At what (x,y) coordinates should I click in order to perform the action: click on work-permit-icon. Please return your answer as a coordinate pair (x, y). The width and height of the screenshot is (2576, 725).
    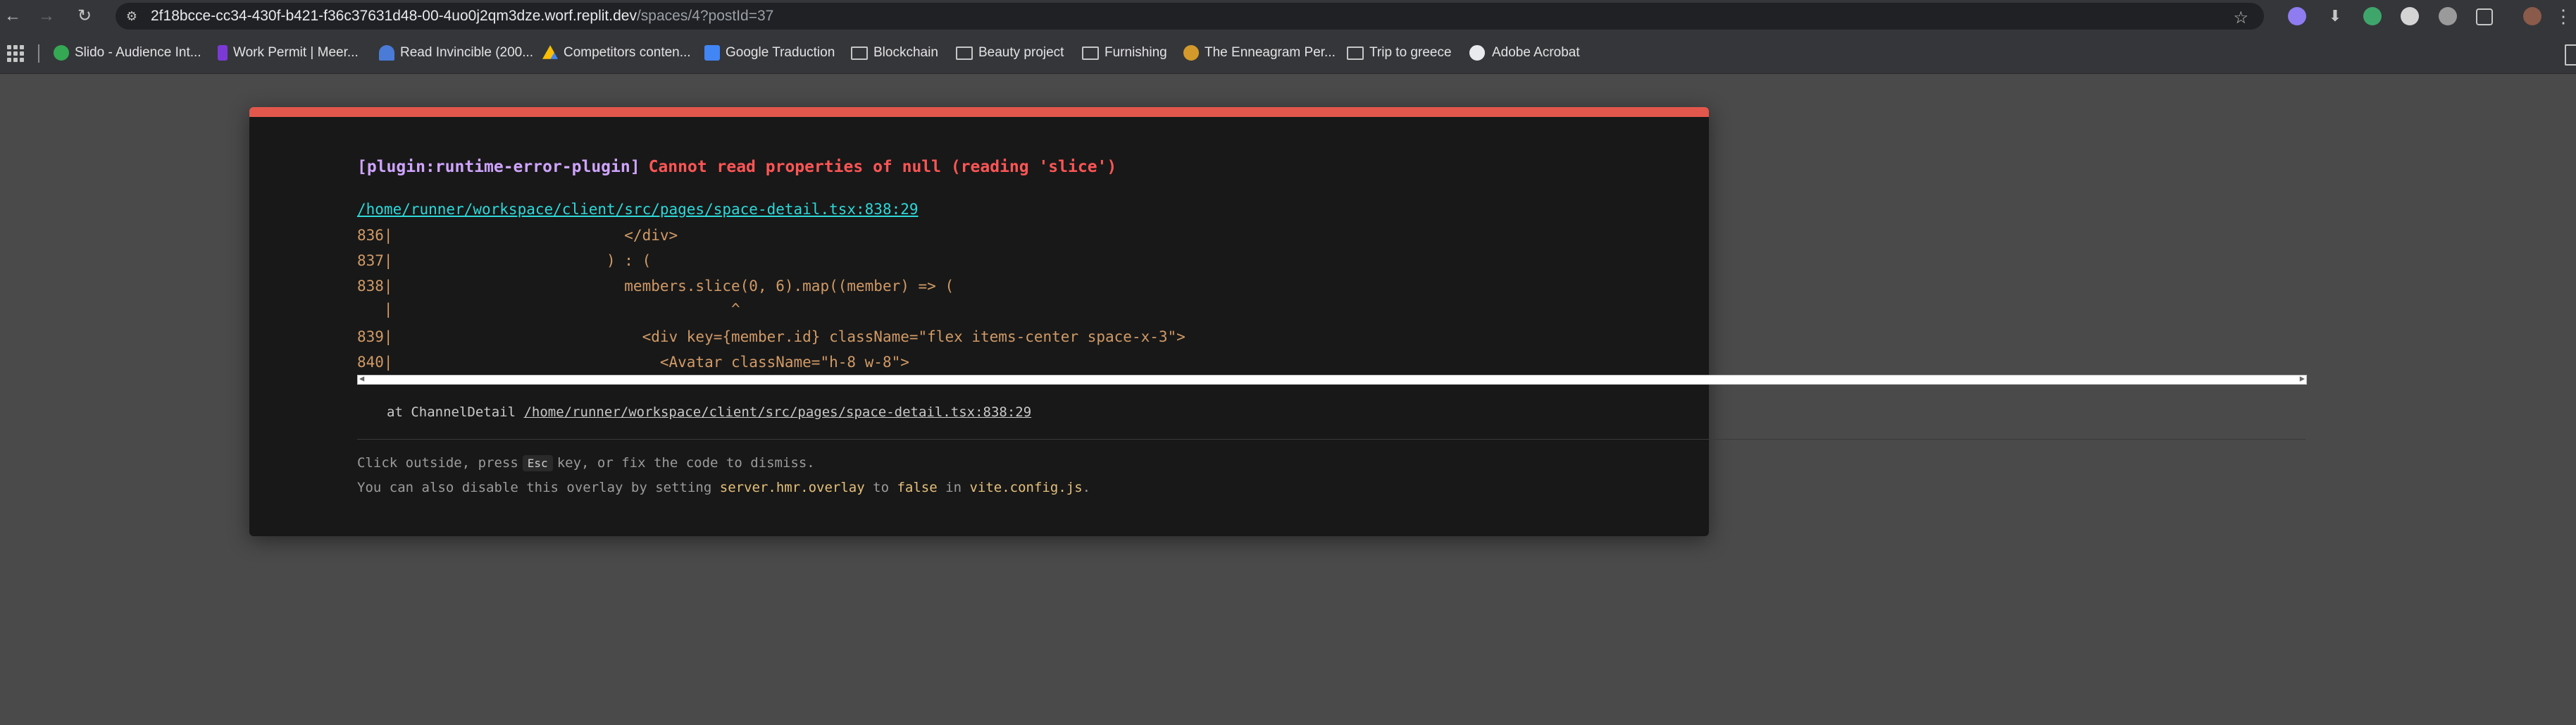
    Looking at the image, I should click on (223, 53).